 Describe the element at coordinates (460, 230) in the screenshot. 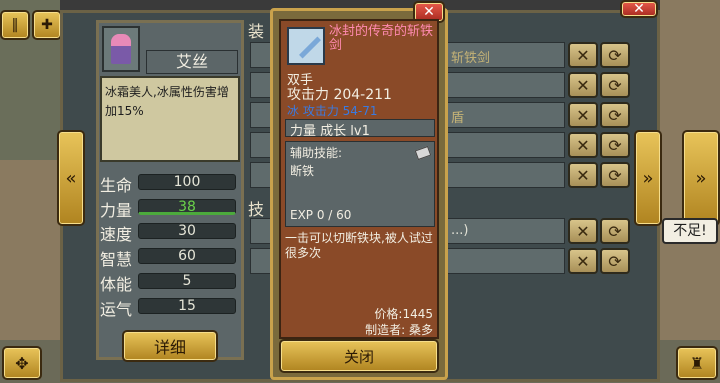

I see `skill-row-label: ...)` at that location.